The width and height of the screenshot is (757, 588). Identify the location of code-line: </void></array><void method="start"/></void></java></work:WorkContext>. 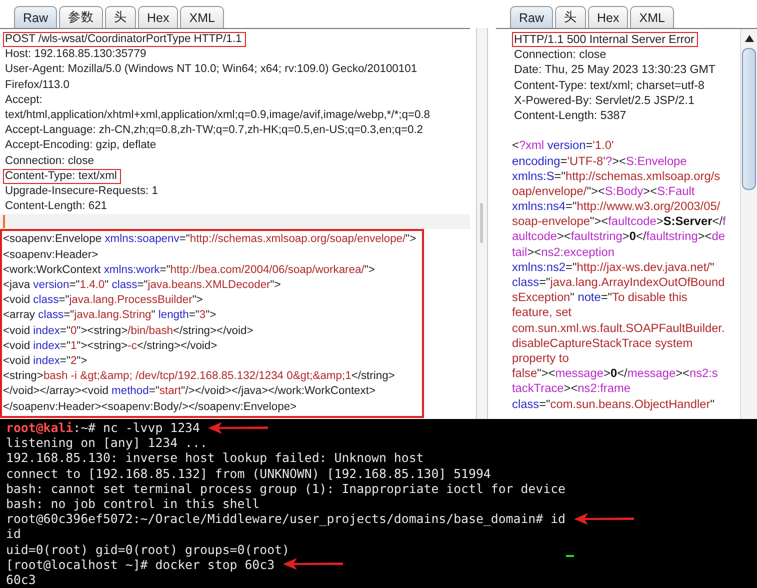
(190, 392).